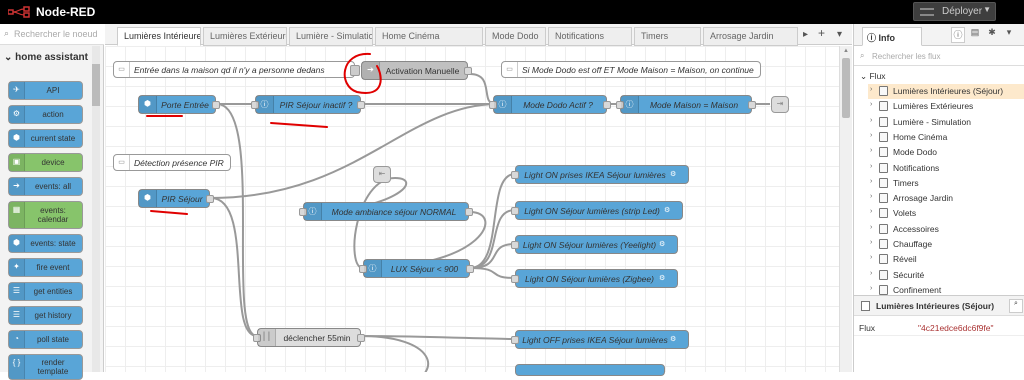 This screenshot has height=380, width=1024. I want to click on node-mode-maison: ⓘ Mode Maison = Maison, so click(686, 104).